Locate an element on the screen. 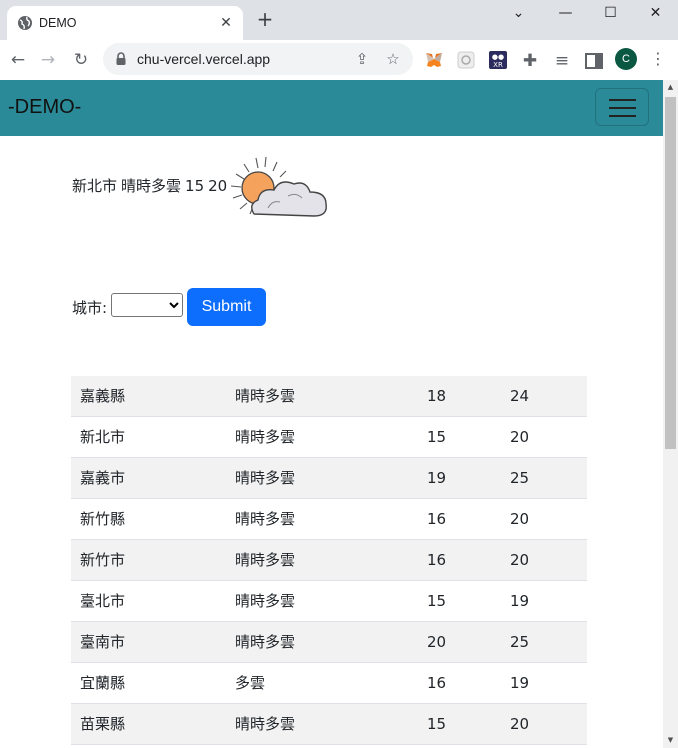  extension-grid-icon is located at coordinates (466, 60).